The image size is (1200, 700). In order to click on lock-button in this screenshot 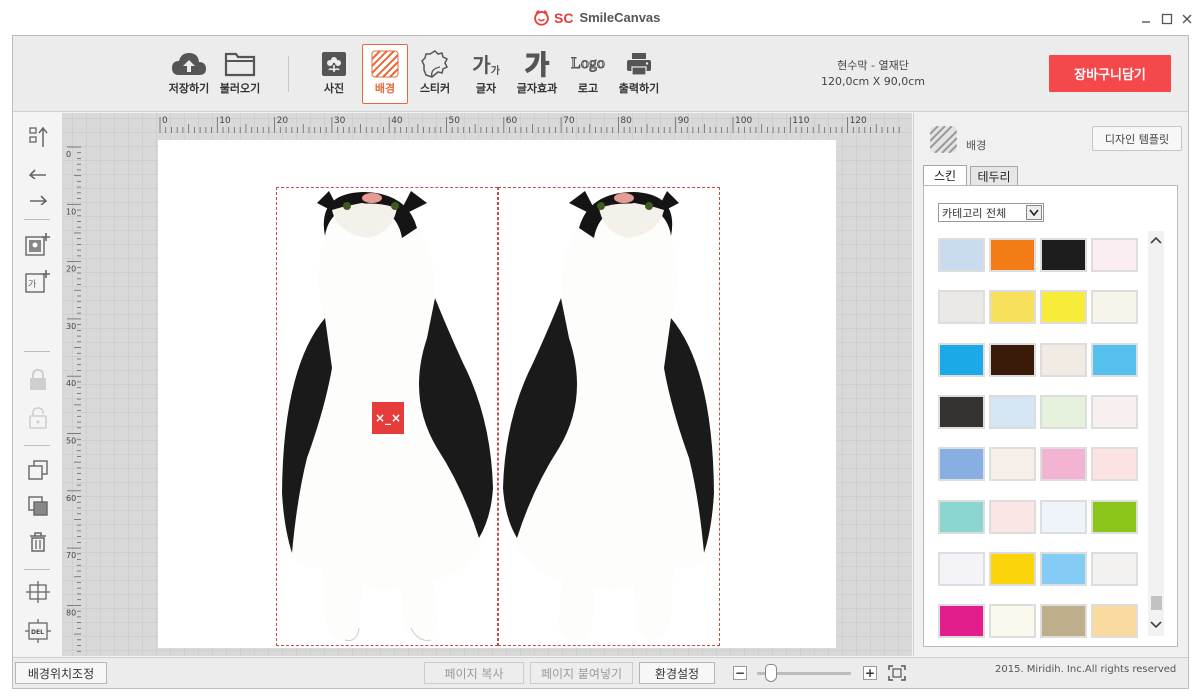, I will do `click(38, 380)`.